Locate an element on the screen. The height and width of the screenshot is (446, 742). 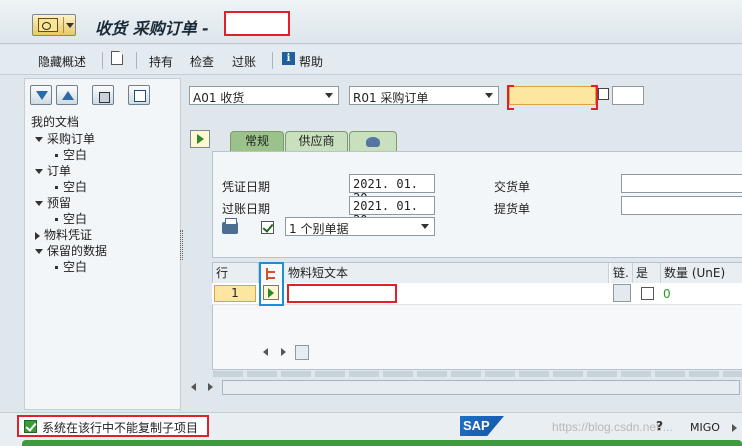
collapse-all-button is located at coordinates (67, 95).